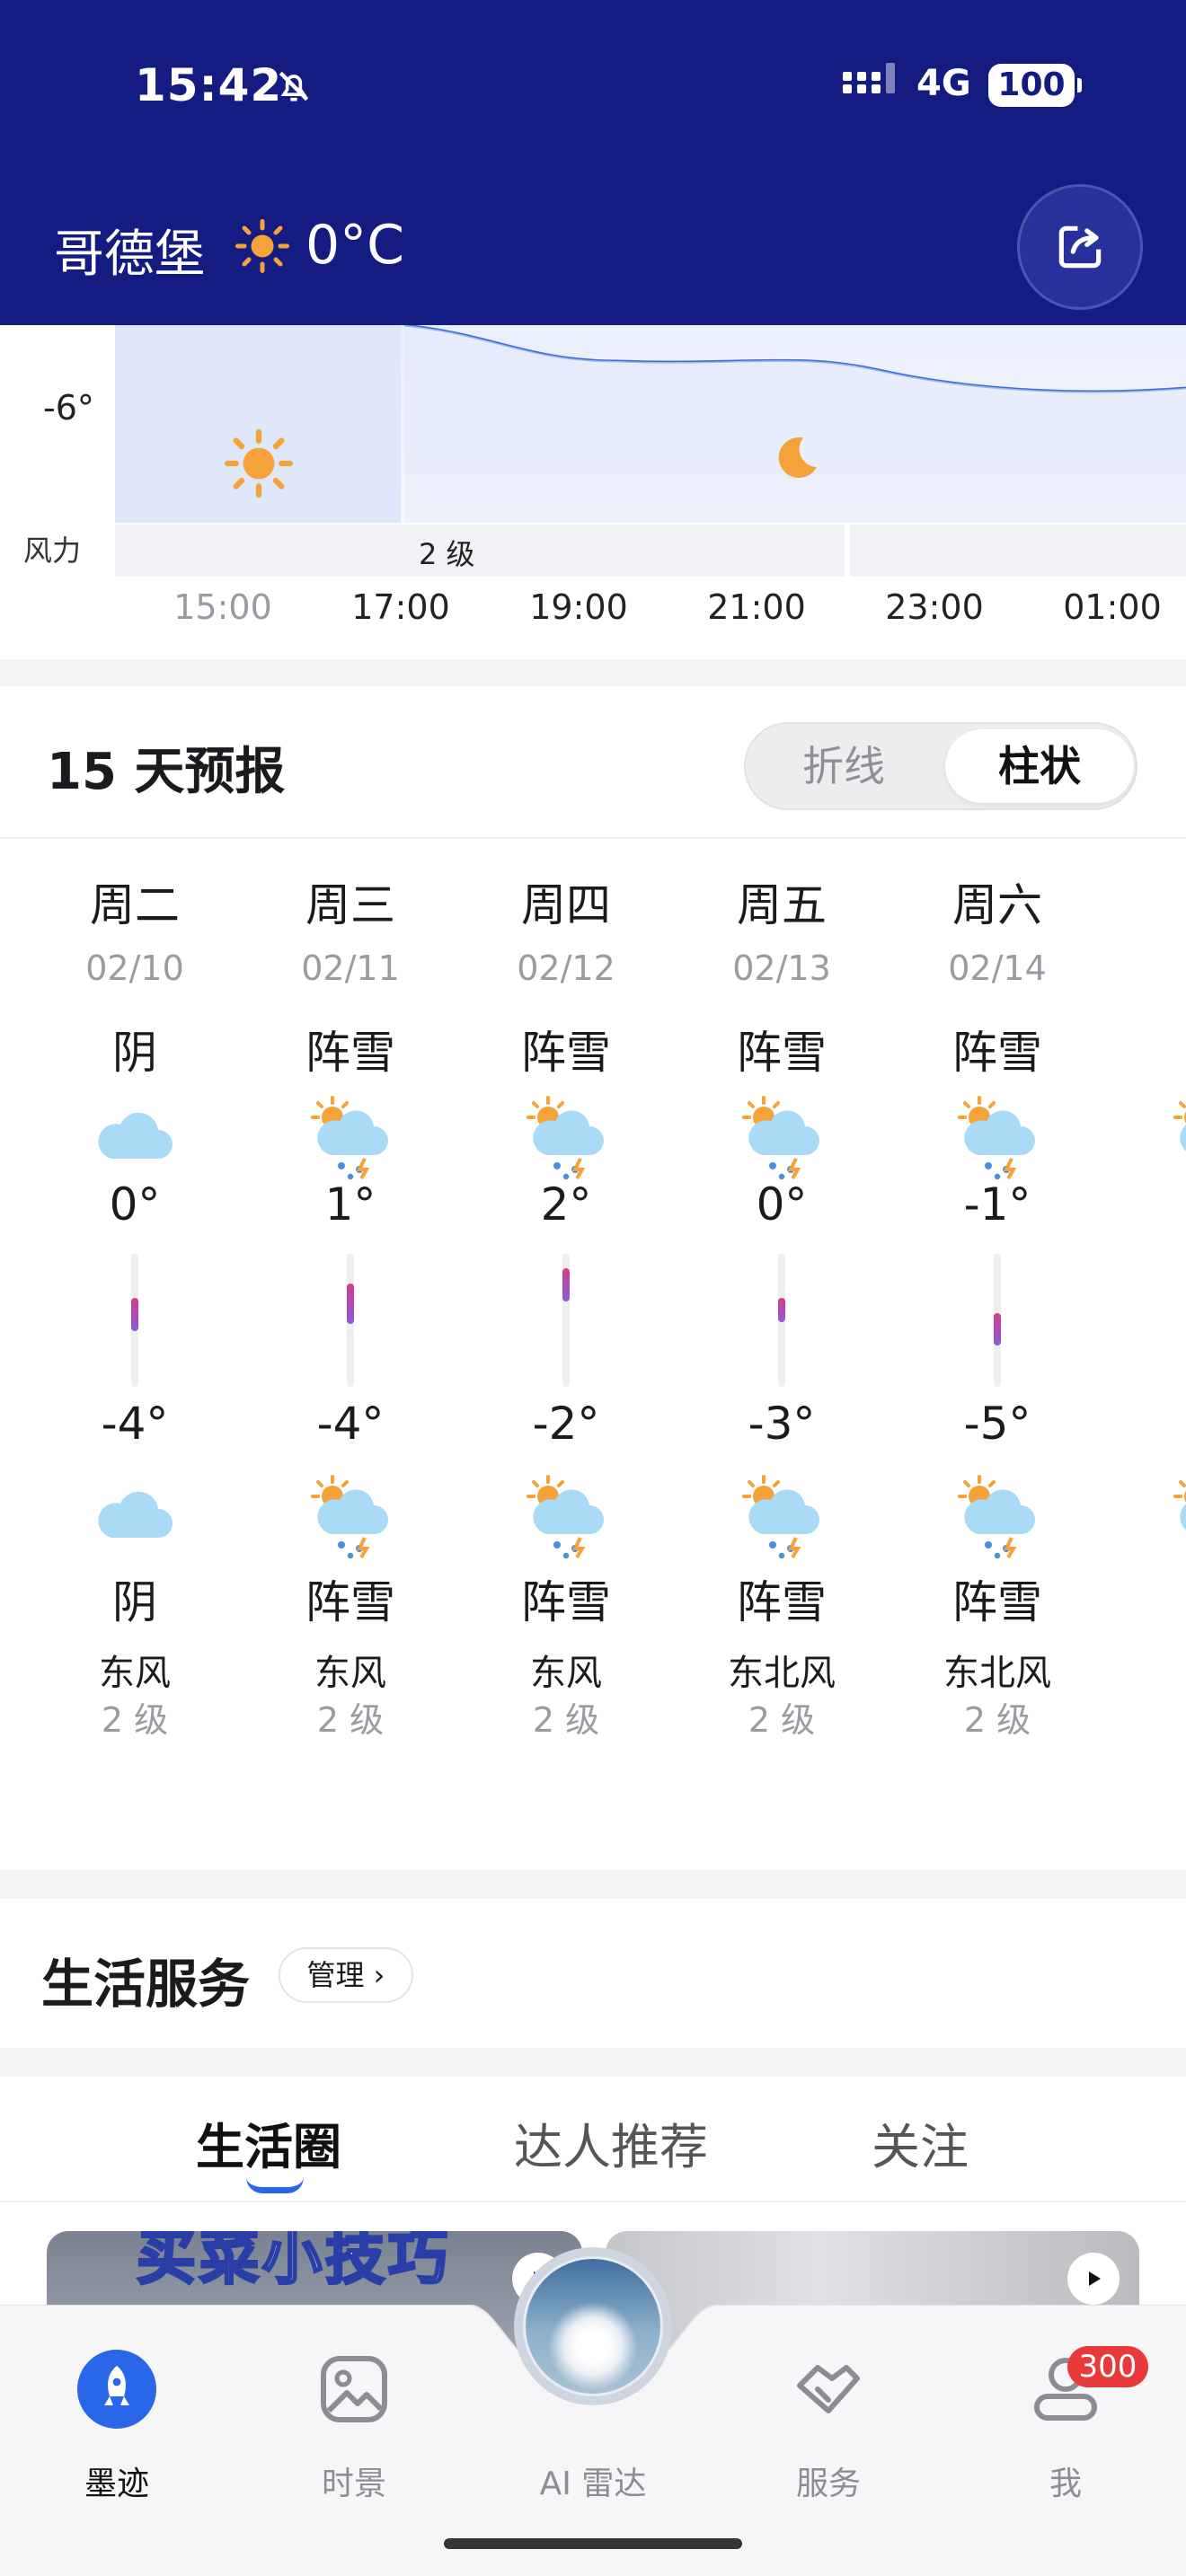  Describe the element at coordinates (843, 766) in the screenshot. I see `toggle-line: 折线` at that location.